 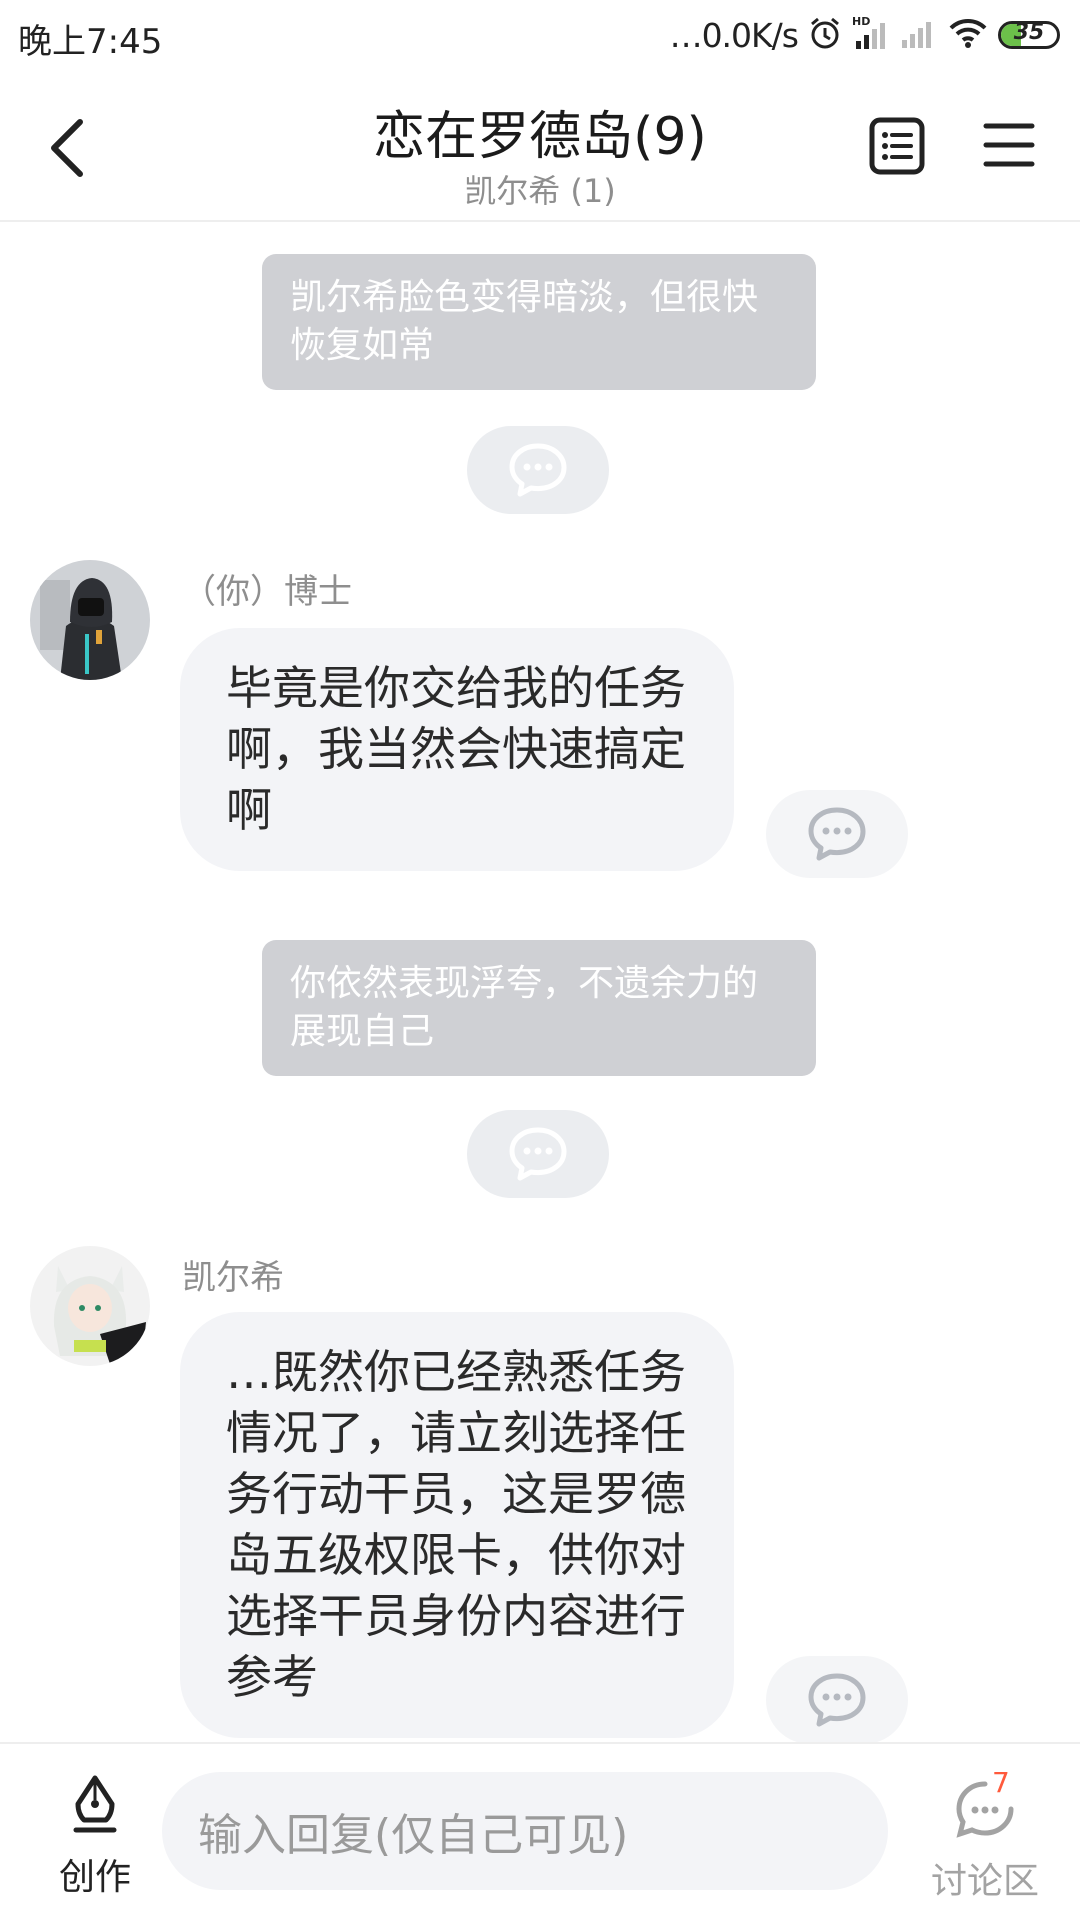 What do you see at coordinates (233, 1278) in the screenshot?
I see `sender-name: 凯尔希` at bounding box center [233, 1278].